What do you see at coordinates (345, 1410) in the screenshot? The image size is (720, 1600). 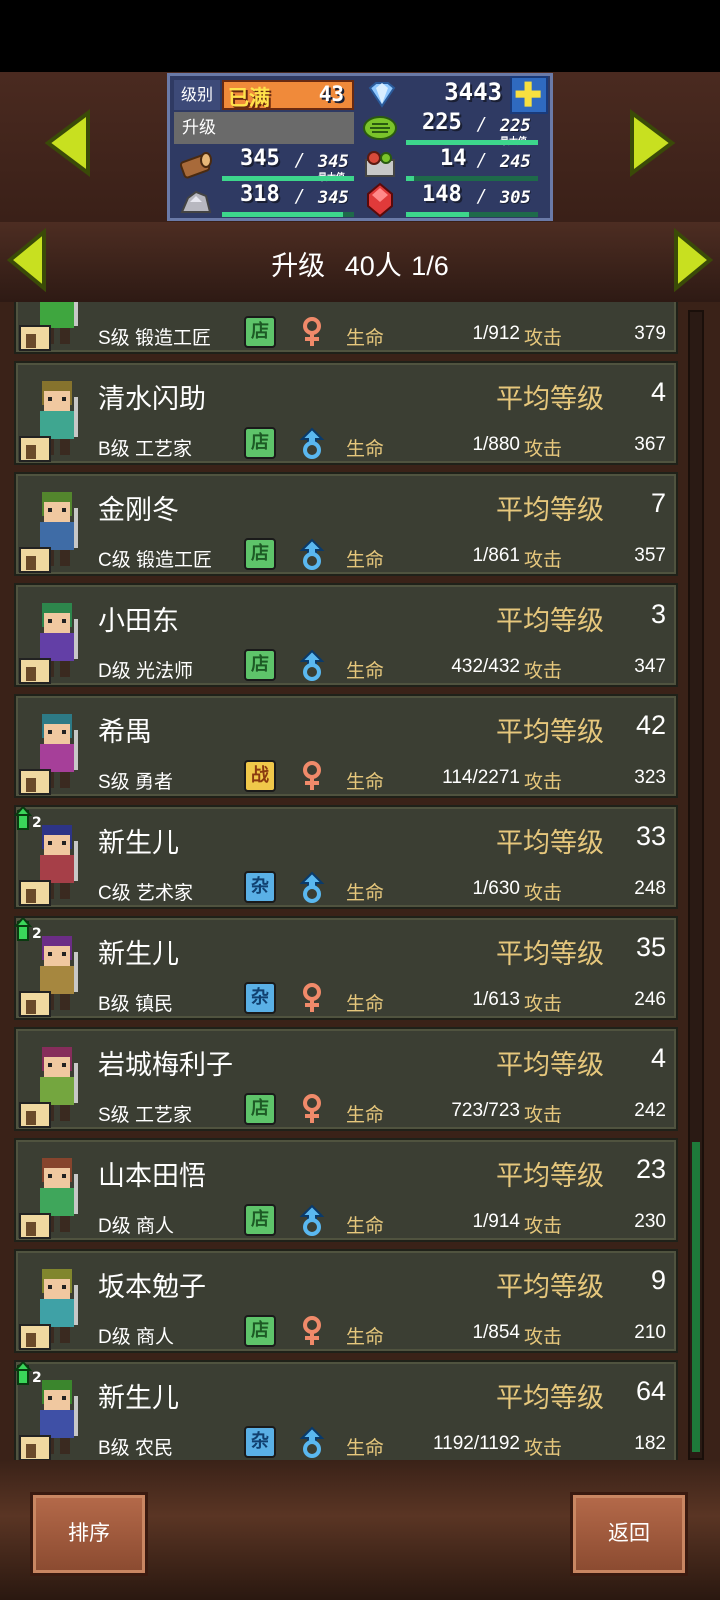 I see `staff-row: 2 新生儿 平均等级 64 B级 农民 杂 生命 1192/1192 攻击 182` at bounding box center [345, 1410].